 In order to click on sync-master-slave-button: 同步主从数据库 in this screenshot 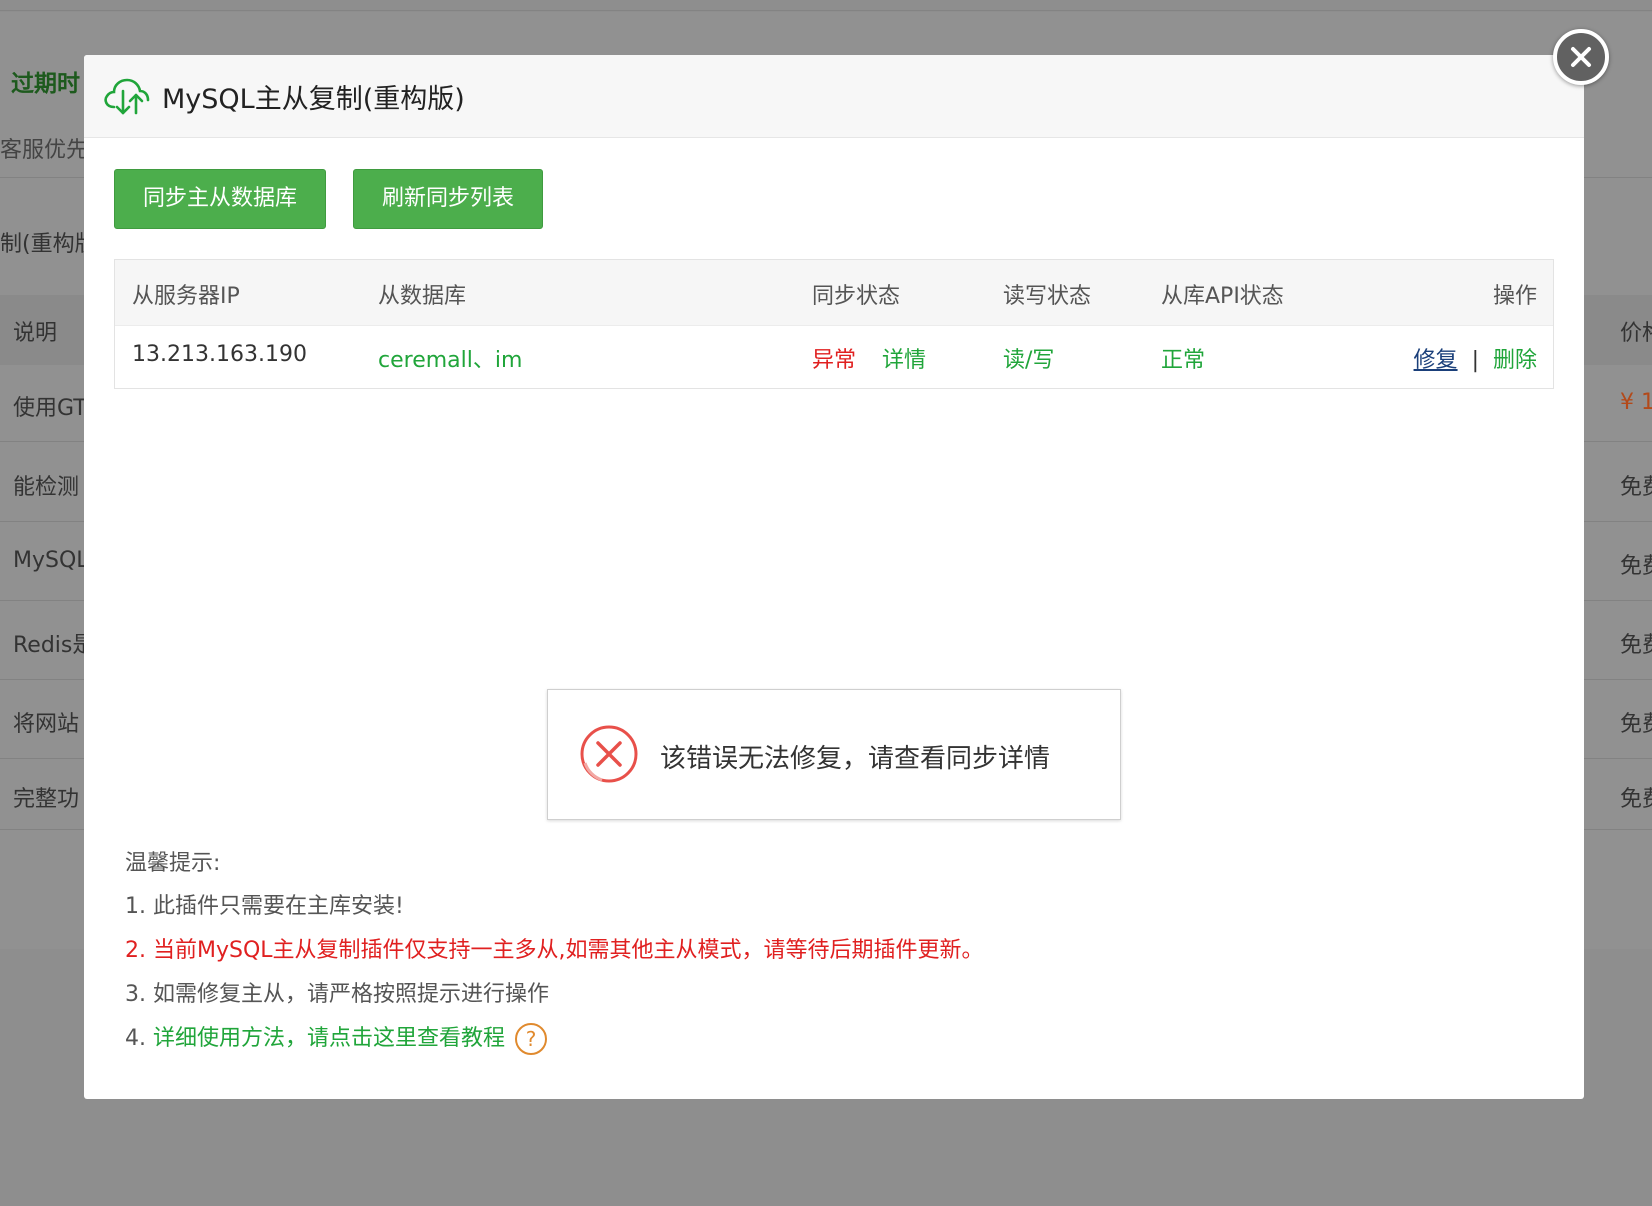, I will do `click(220, 199)`.